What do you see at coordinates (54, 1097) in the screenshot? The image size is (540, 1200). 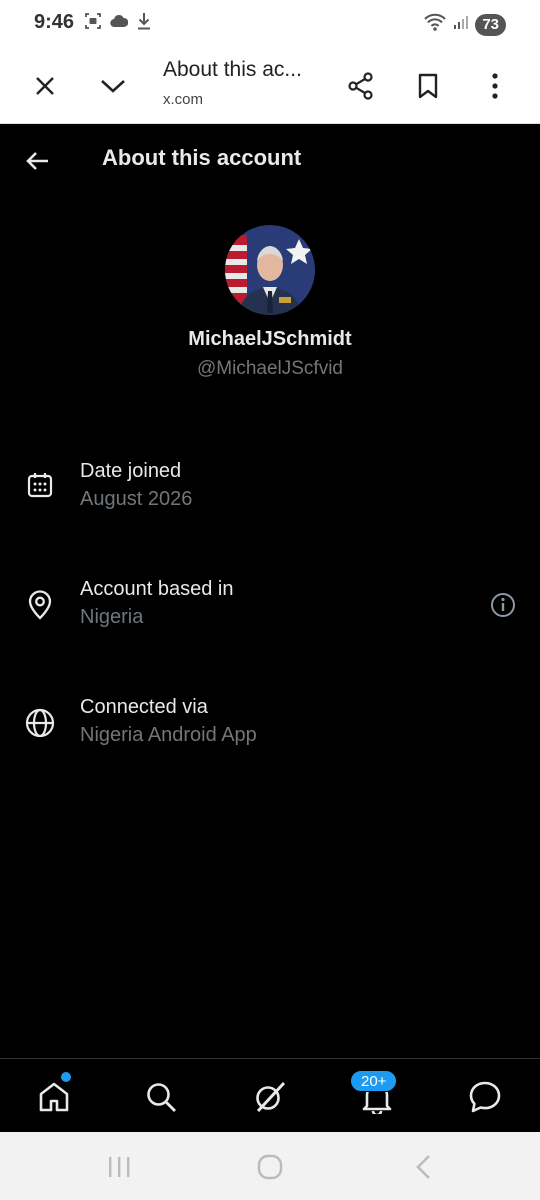 I see `home-icon` at bounding box center [54, 1097].